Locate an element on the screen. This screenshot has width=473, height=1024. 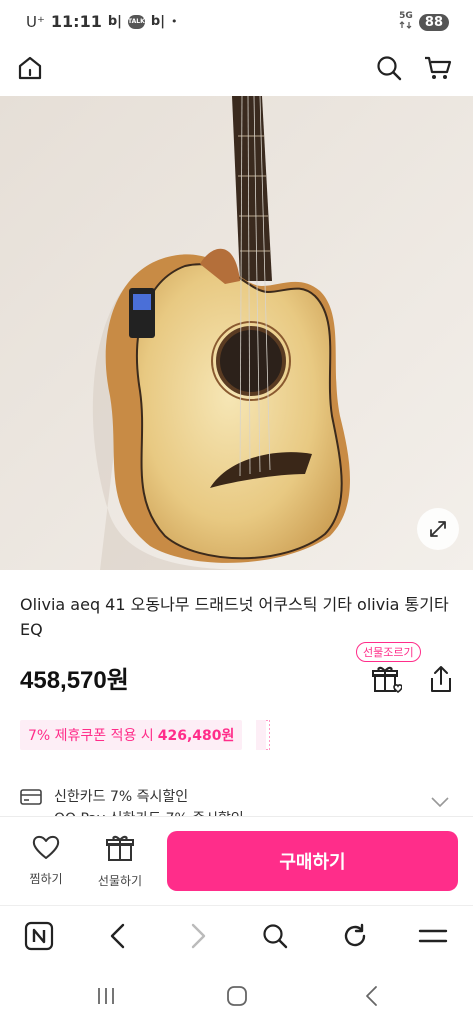
coupon-banner: 7% 제휴쿠폰 적용 시 426,480원 is located at coordinates (131, 735).